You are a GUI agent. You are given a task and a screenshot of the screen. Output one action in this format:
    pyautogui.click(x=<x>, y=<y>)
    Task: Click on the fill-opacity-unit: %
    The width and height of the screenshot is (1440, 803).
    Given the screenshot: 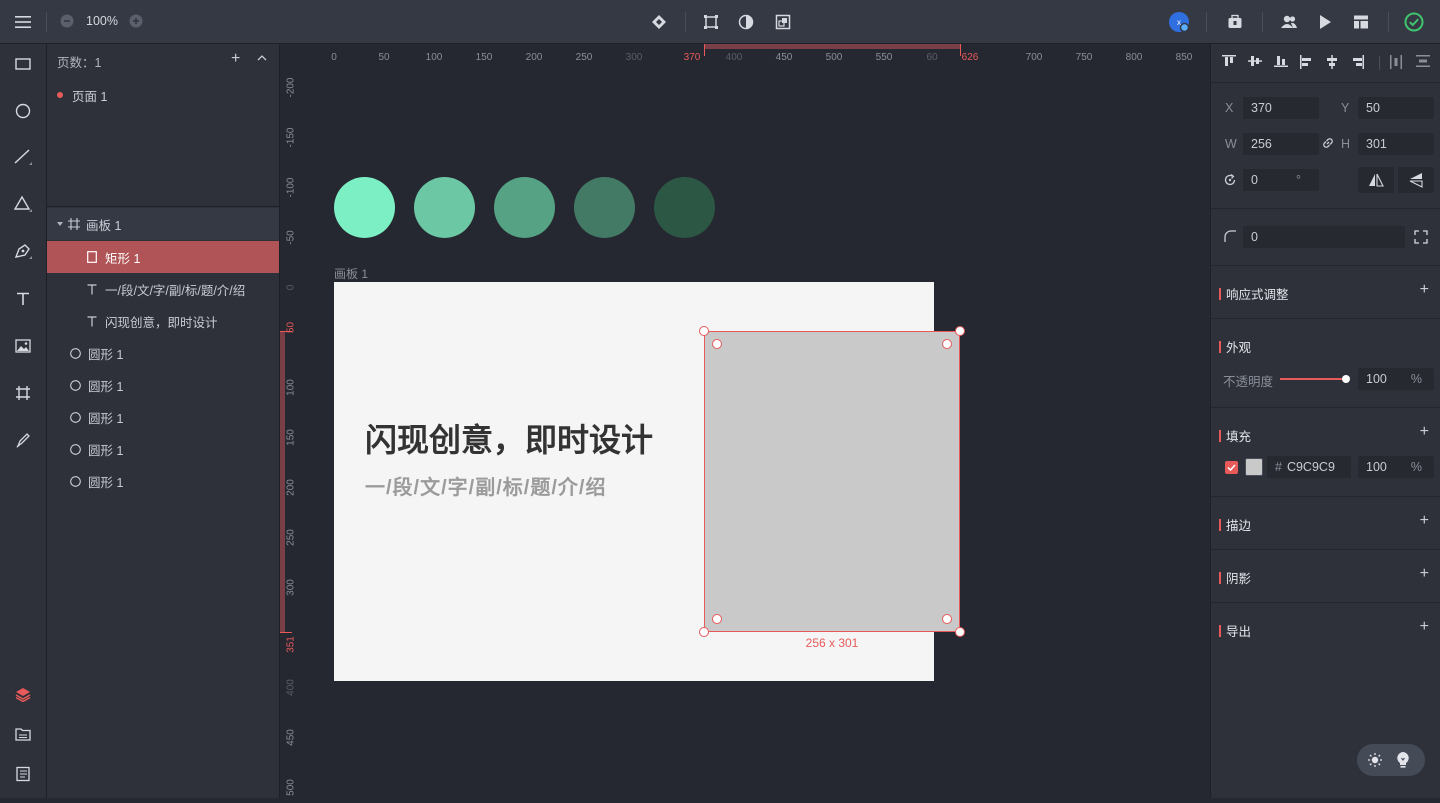 What is the action you would take?
    pyautogui.click(x=1416, y=467)
    